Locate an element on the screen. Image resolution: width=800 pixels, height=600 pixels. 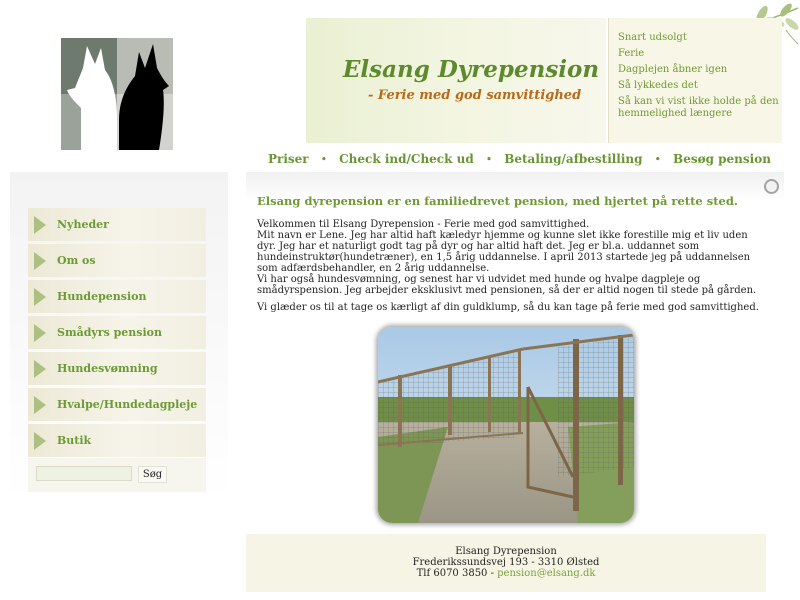
site-logo is located at coordinates (117, 94).